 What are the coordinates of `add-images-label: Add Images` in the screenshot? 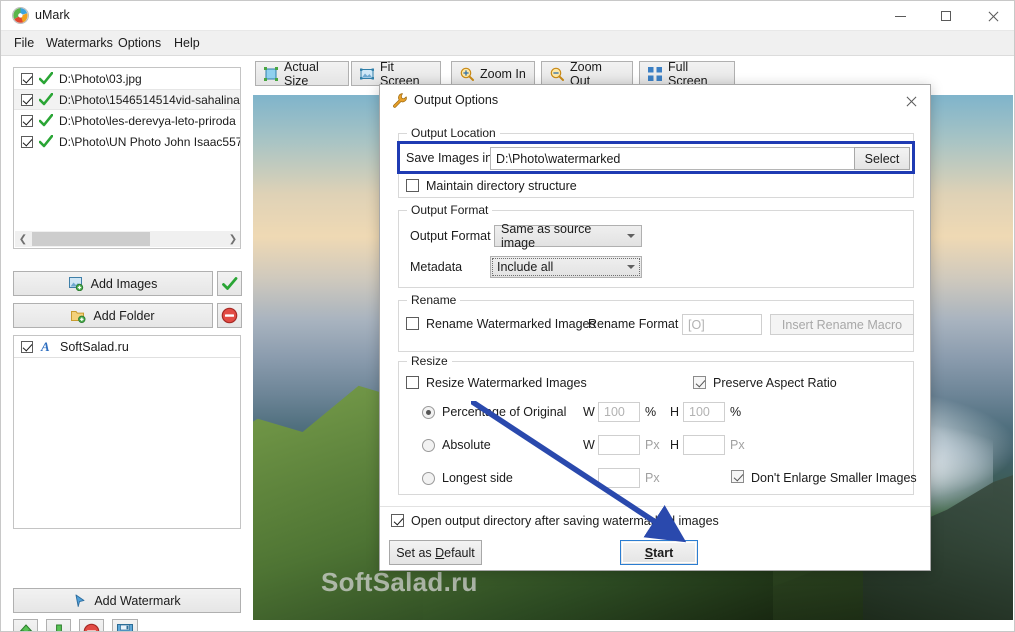 It's located at (124, 283).